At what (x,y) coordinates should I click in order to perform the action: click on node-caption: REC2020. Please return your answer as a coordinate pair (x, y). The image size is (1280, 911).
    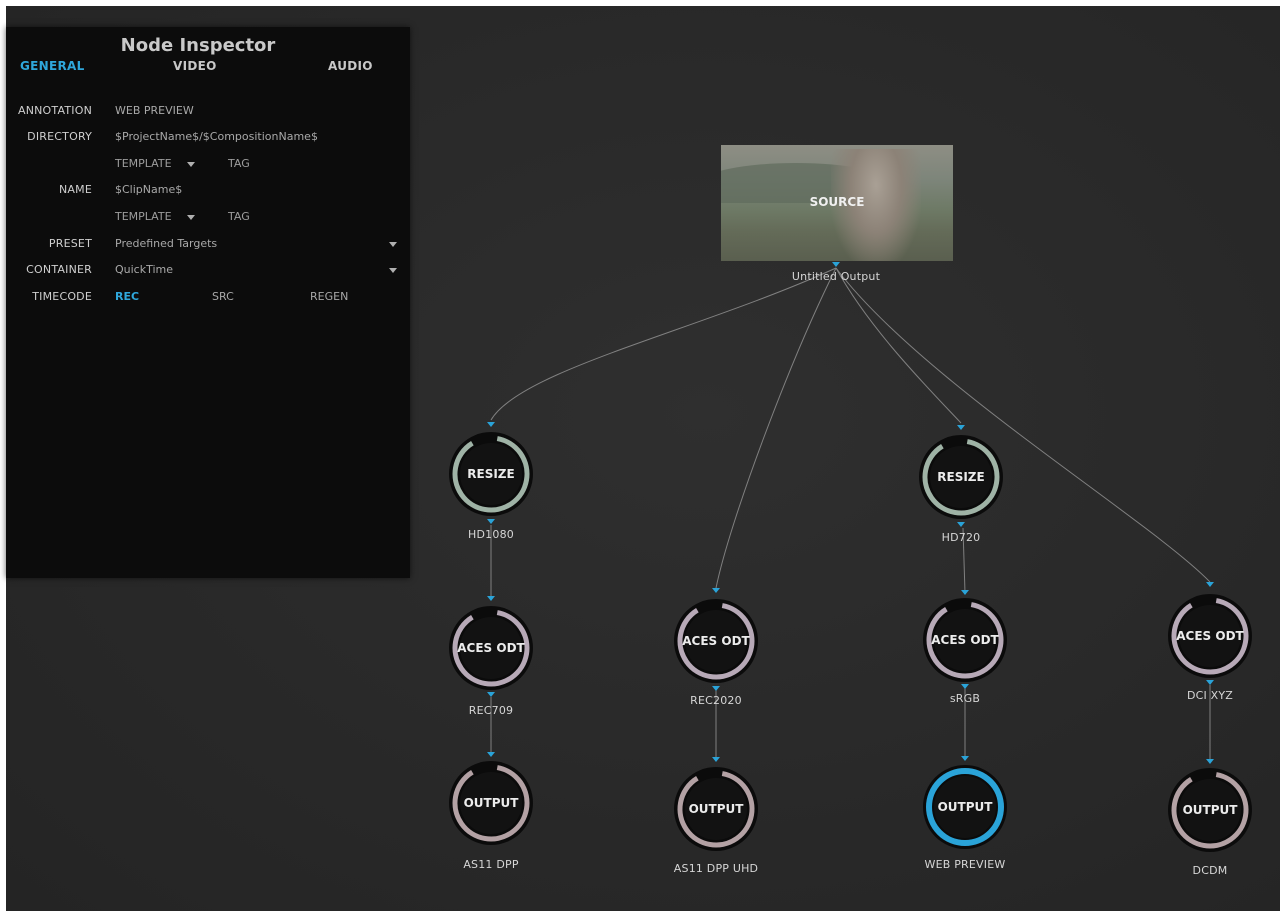
    Looking at the image, I should click on (716, 700).